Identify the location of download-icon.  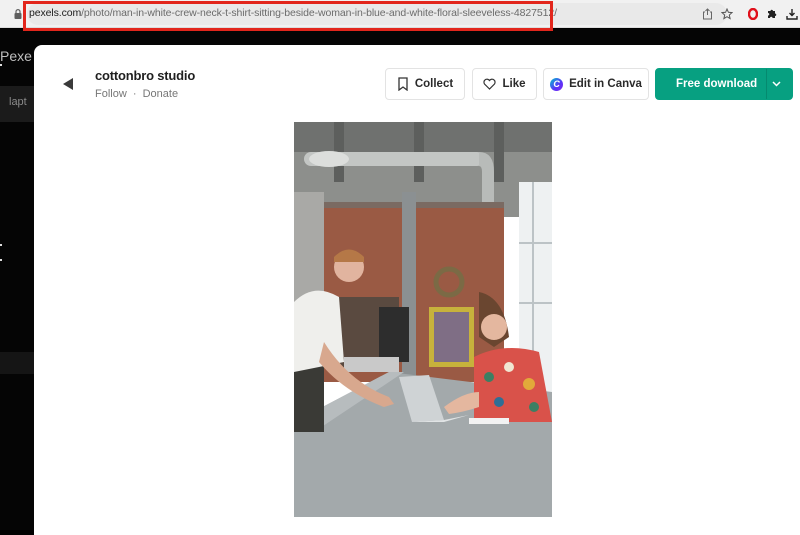
(792, 14).